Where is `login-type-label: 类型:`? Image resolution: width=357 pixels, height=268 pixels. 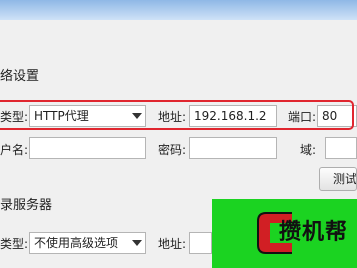 login-type-label: 类型: is located at coordinates (14, 244).